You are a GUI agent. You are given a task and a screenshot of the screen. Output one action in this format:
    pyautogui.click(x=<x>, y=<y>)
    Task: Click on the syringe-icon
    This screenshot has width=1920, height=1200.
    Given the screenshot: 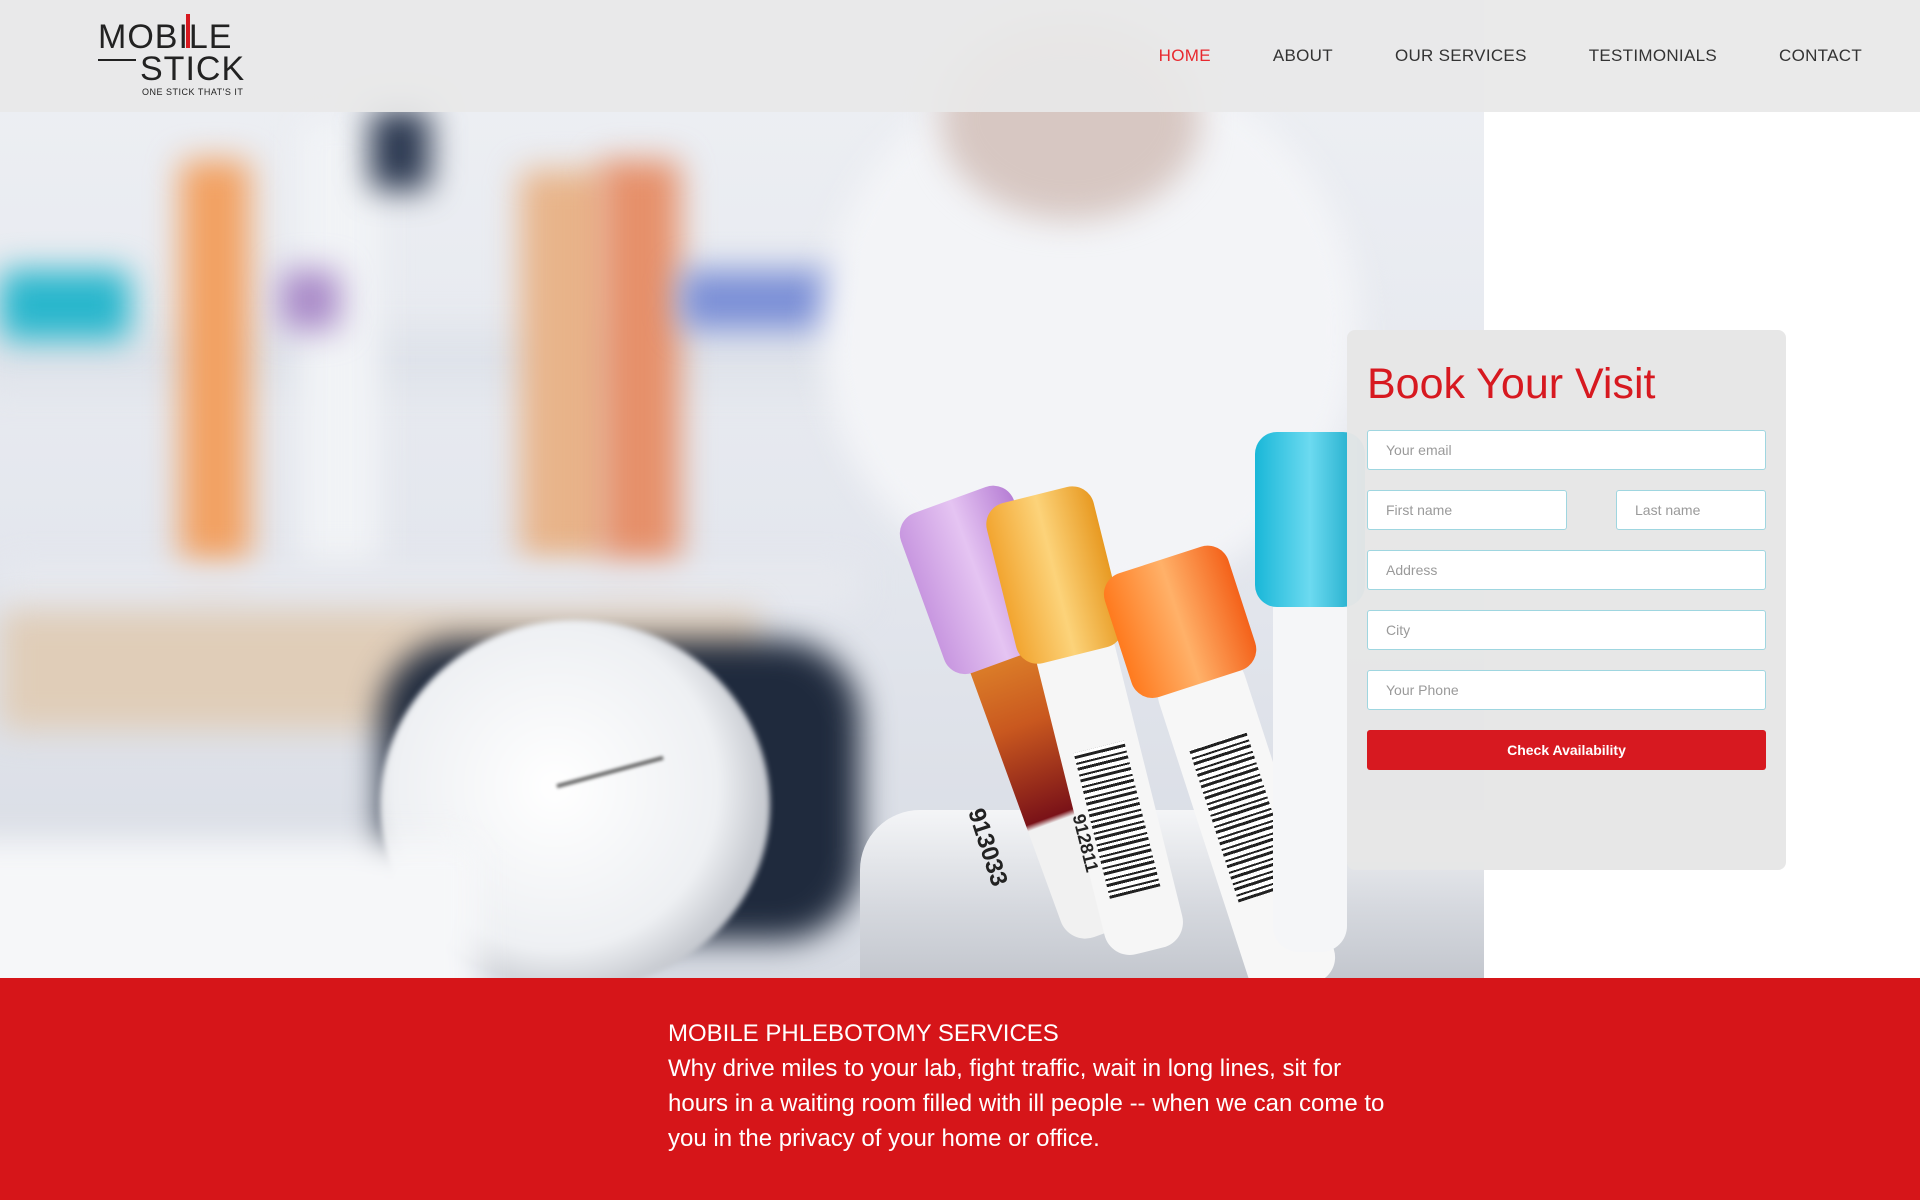 What is the action you would take?
    pyautogui.click(x=188, y=31)
    